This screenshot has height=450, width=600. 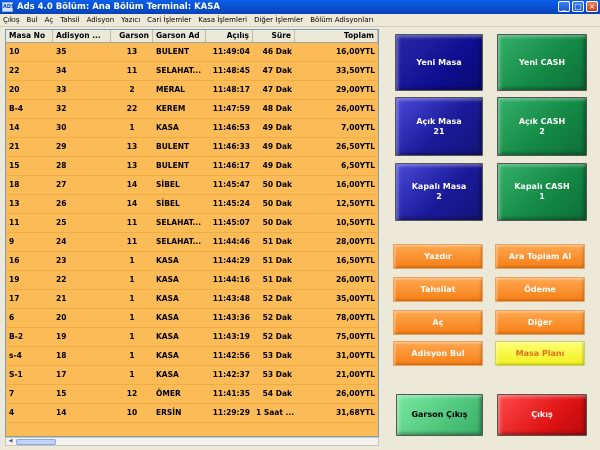 I want to click on column-header: Açılış, so click(x=229, y=36).